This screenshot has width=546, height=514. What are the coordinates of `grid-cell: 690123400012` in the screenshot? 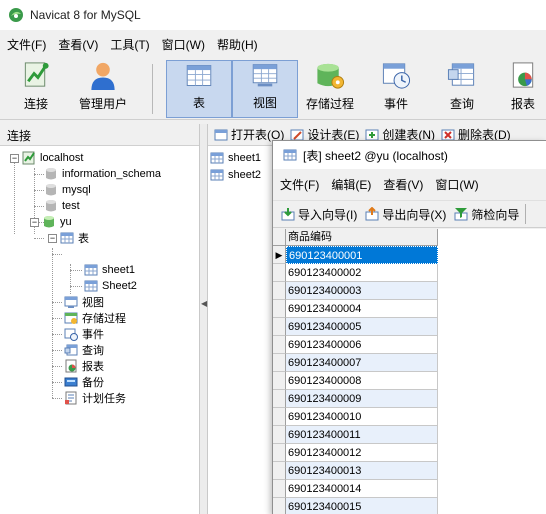 It's located at (362, 453).